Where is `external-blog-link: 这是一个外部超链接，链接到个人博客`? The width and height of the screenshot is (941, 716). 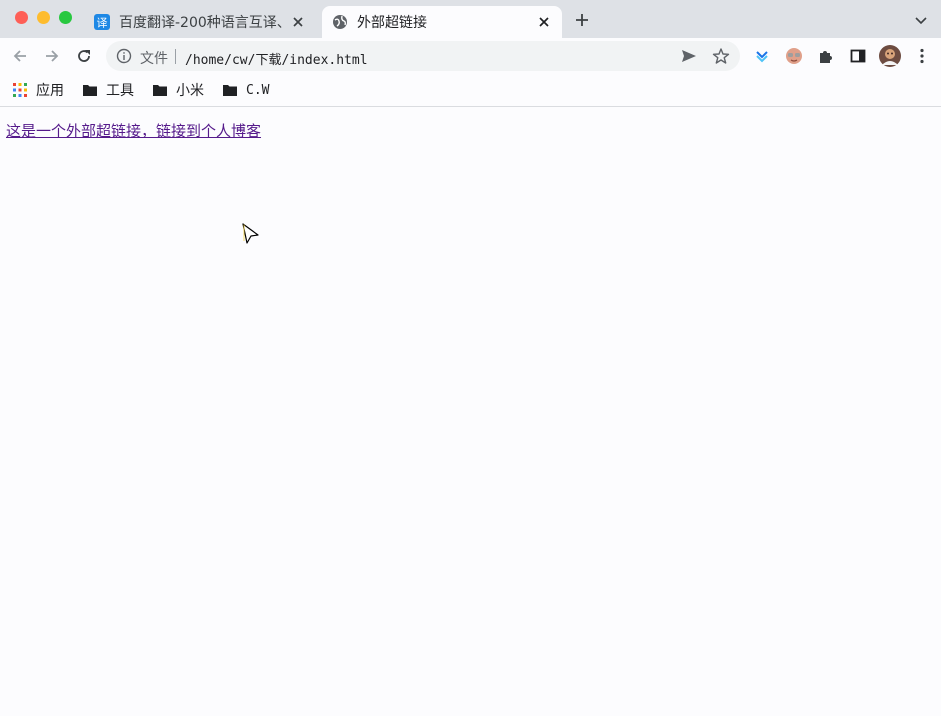 external-blog-link: 这是一个外部超链接，链接到个人博客 is located at coordinates (133, 130).